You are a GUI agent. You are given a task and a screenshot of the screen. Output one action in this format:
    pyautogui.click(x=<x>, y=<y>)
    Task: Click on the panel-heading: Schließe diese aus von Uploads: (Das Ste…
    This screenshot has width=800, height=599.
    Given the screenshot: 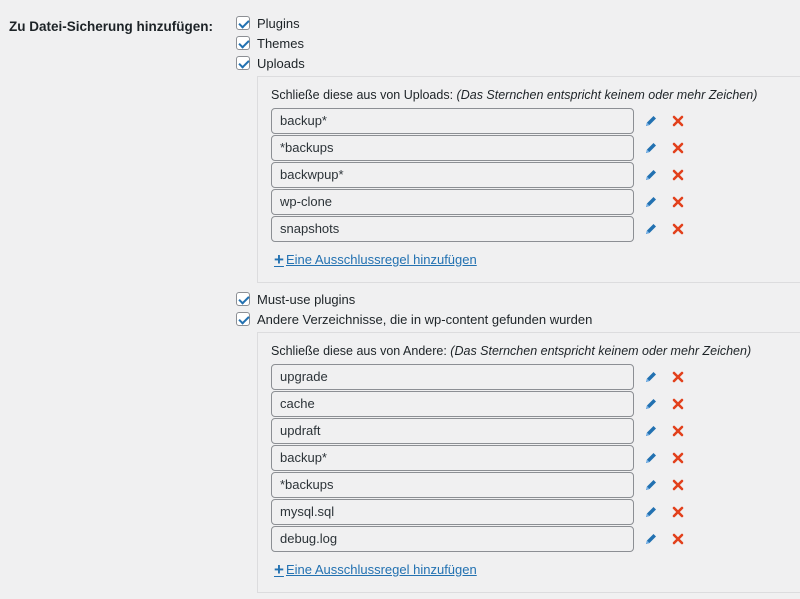 What is the action you would take?
    pyautogui.click(x=535, y=95)
    